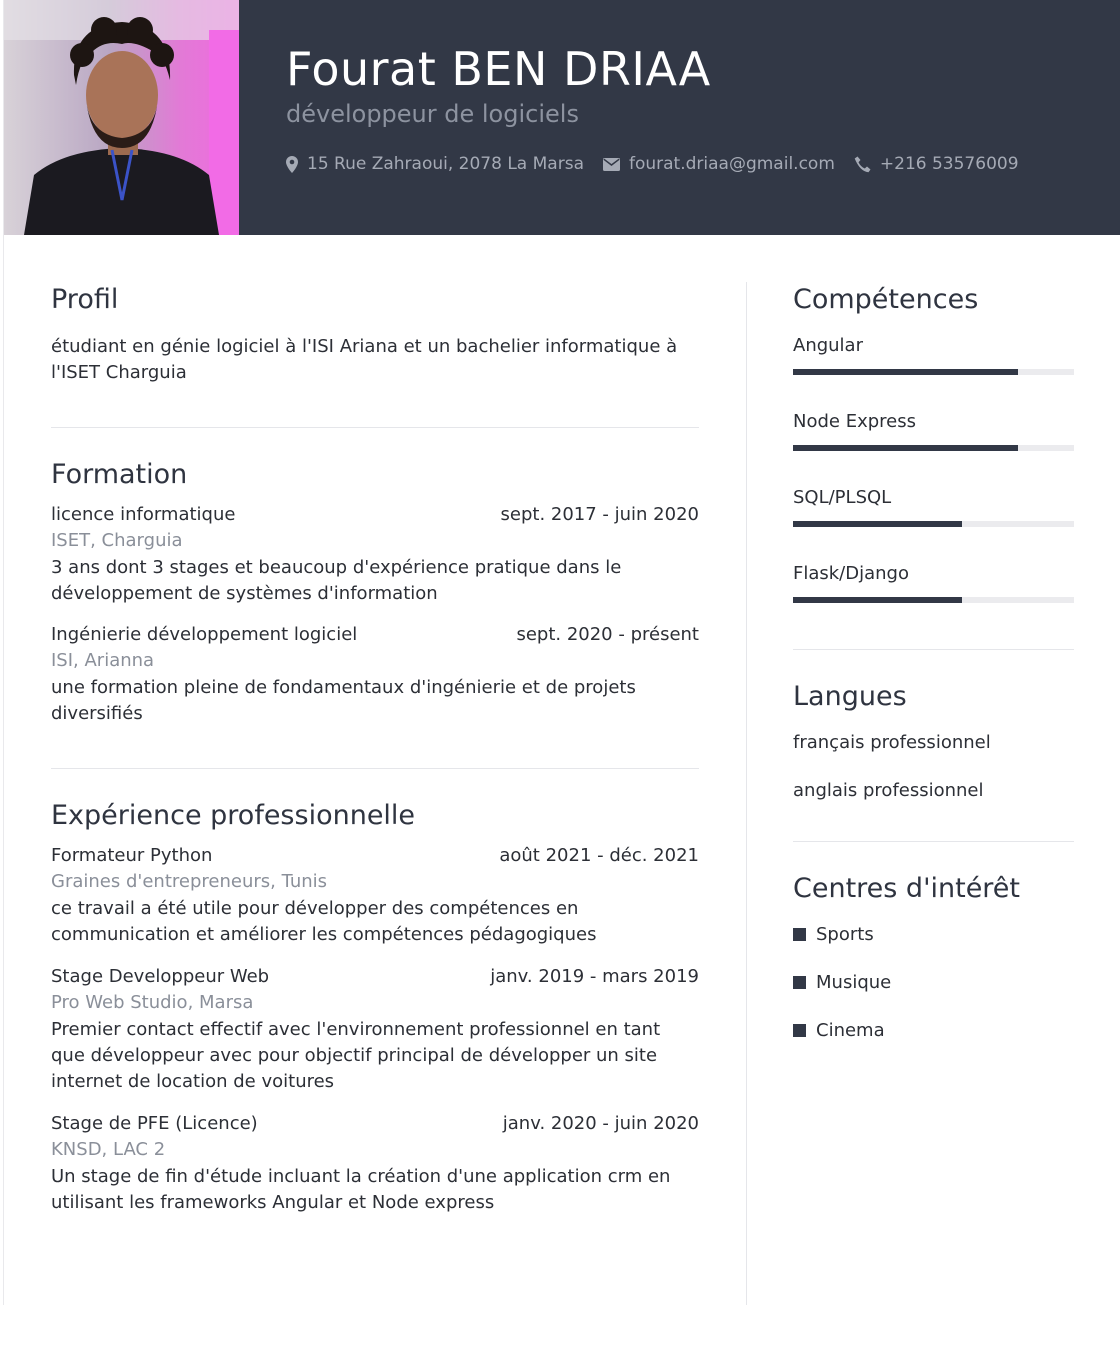  I want to click on profile-photo, so click(121, 117).